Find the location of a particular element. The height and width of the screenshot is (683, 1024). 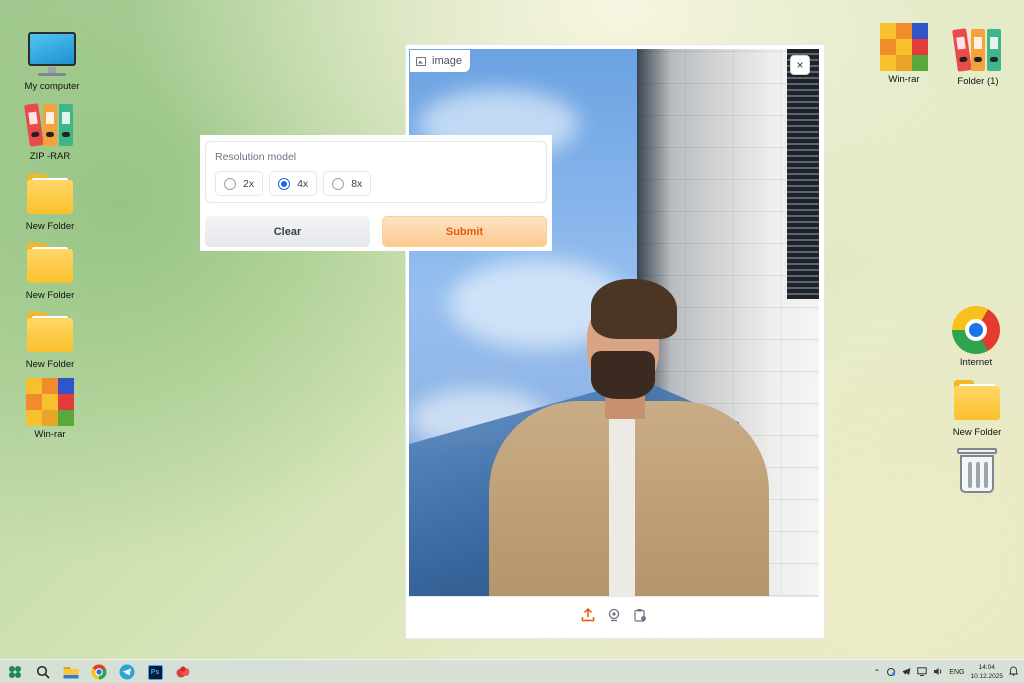

computer-icon is located at coordinates (52, 54).